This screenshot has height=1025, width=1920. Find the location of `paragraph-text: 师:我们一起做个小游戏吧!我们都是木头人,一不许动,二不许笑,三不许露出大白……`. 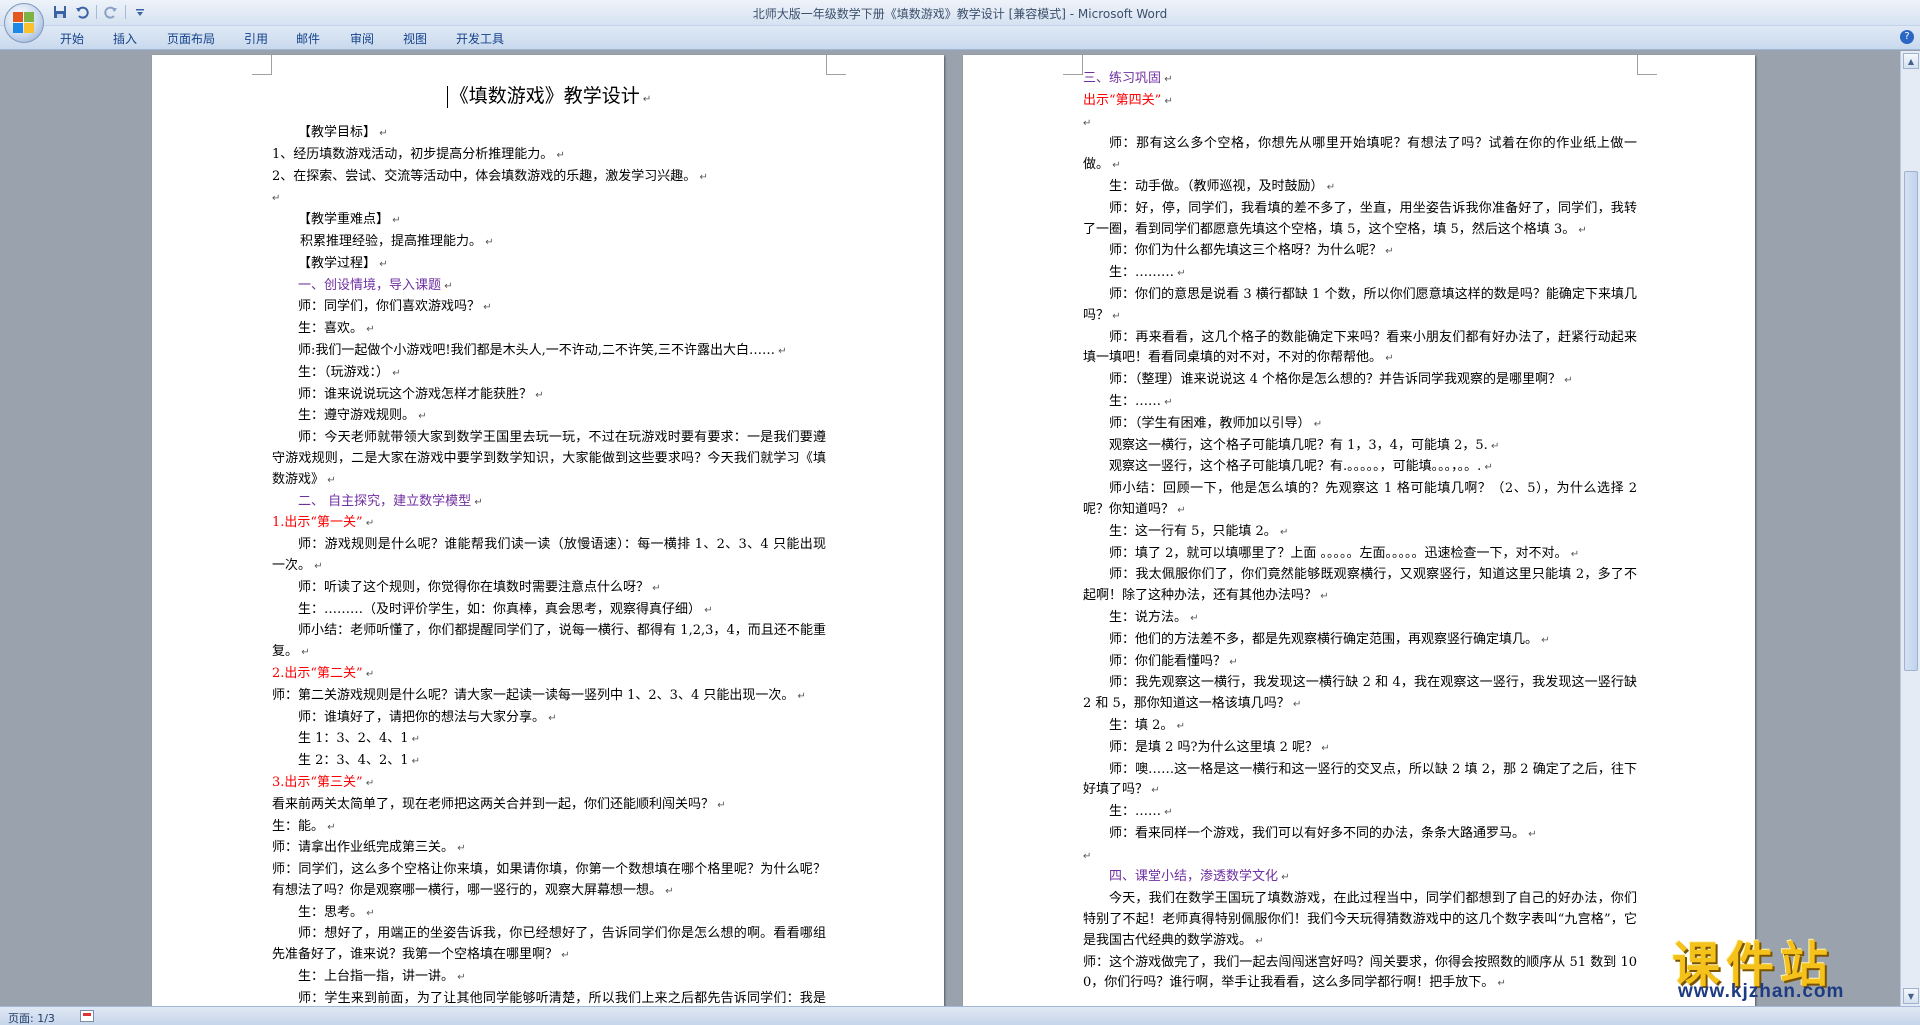

paragraph-text: 师:我们一起做个小游戏吧!我们都是木头人,一不许动,二不许笑,三不许露出大白…… is located at coordinates (537, 350).